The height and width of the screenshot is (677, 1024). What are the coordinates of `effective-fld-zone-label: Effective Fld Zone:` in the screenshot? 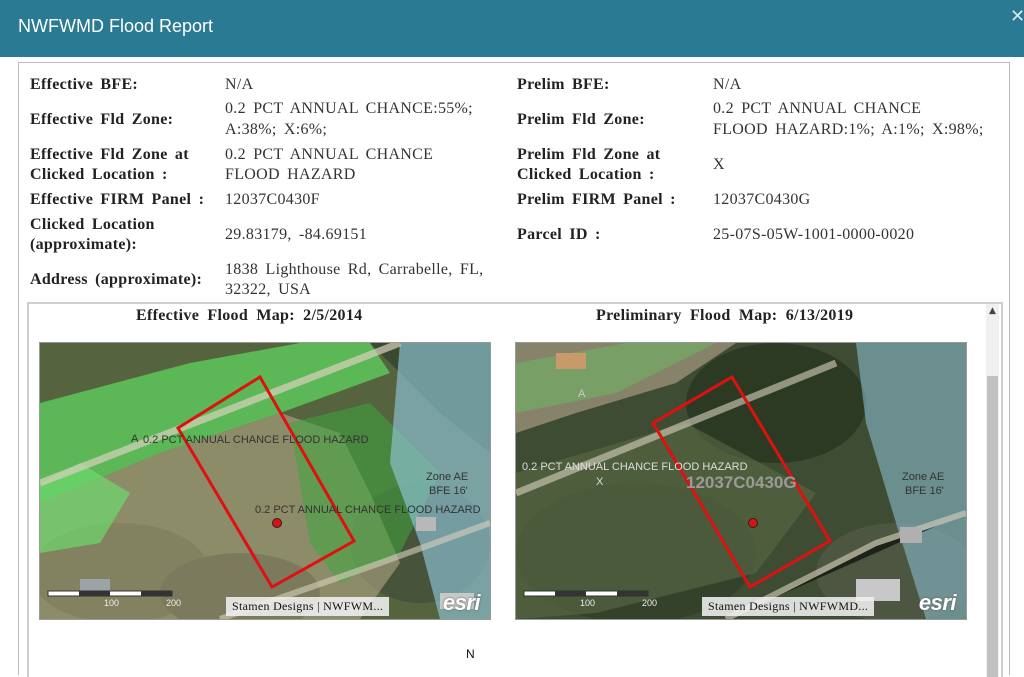 It's located at (102, 119).